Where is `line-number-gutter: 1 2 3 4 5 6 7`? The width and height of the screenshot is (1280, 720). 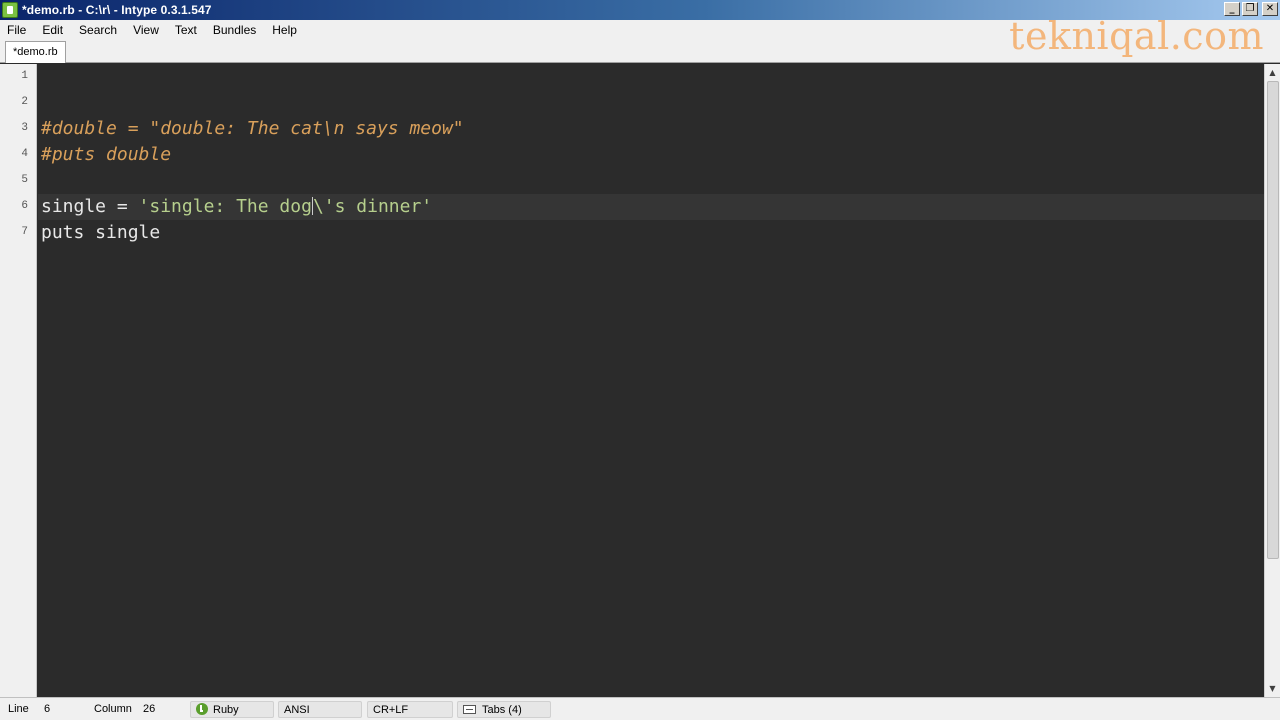
line-number-gutter: 1 2 3 4 5 6 7 is located at coordinates (18, 380).